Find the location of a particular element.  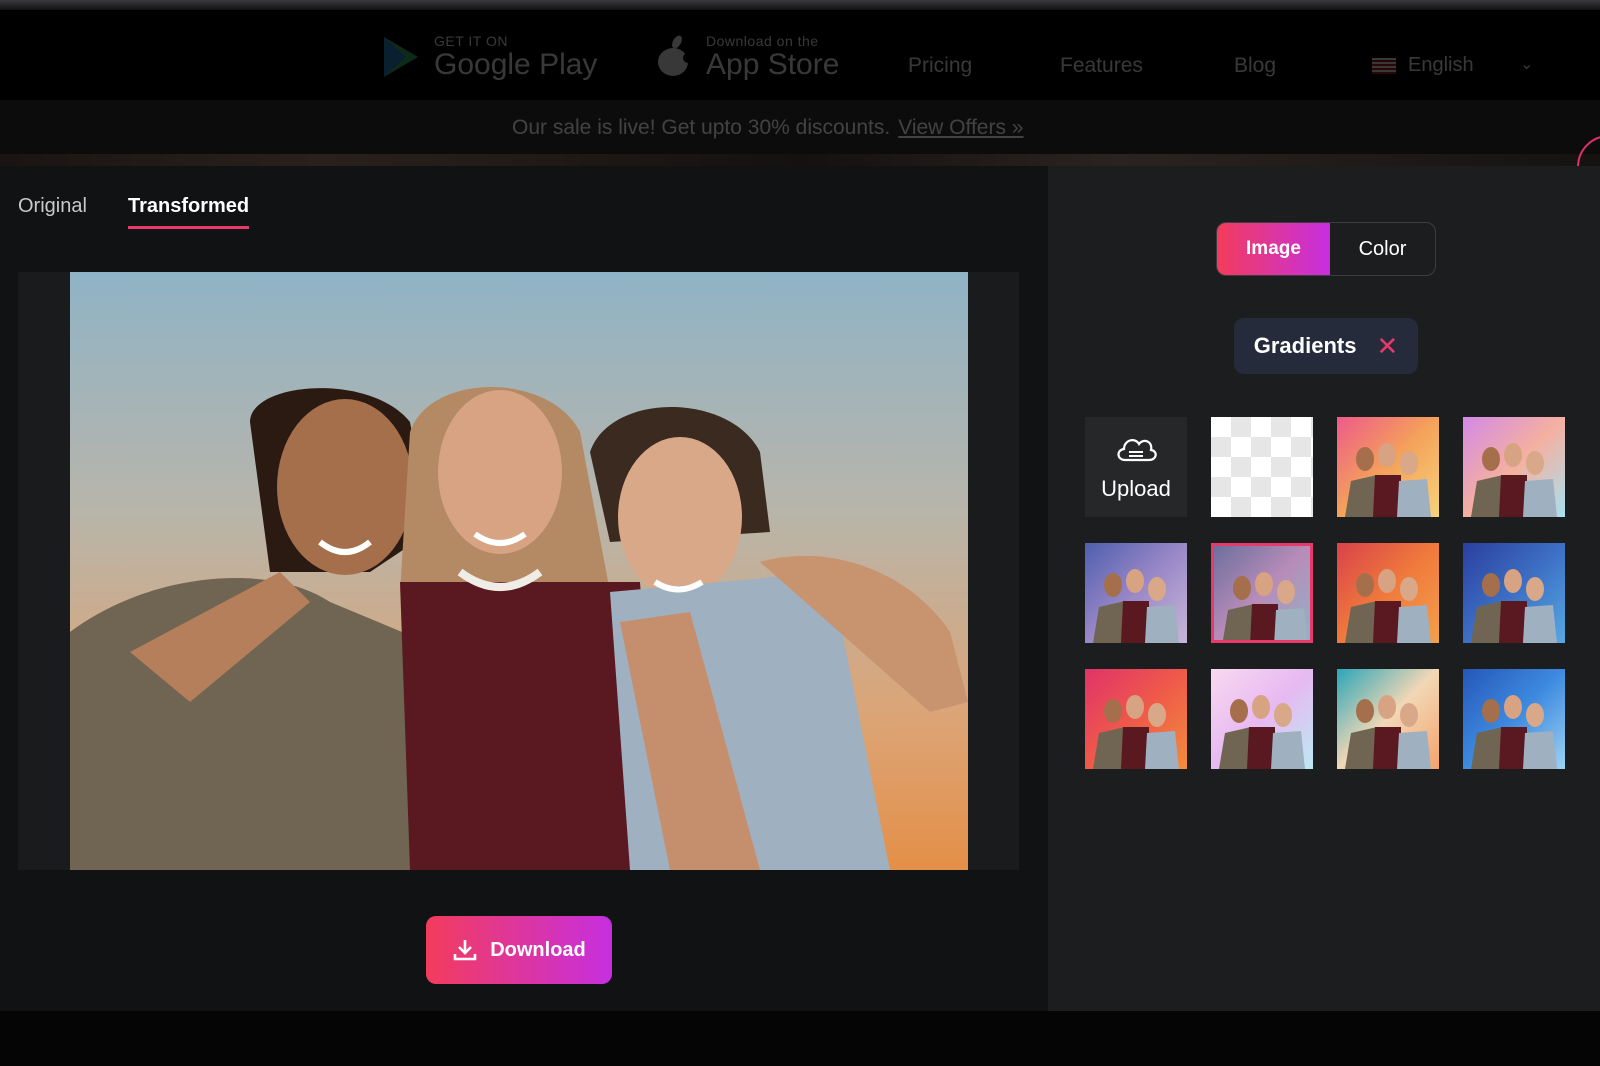

category-label: Gradients is located at coordinates (1305, 345).